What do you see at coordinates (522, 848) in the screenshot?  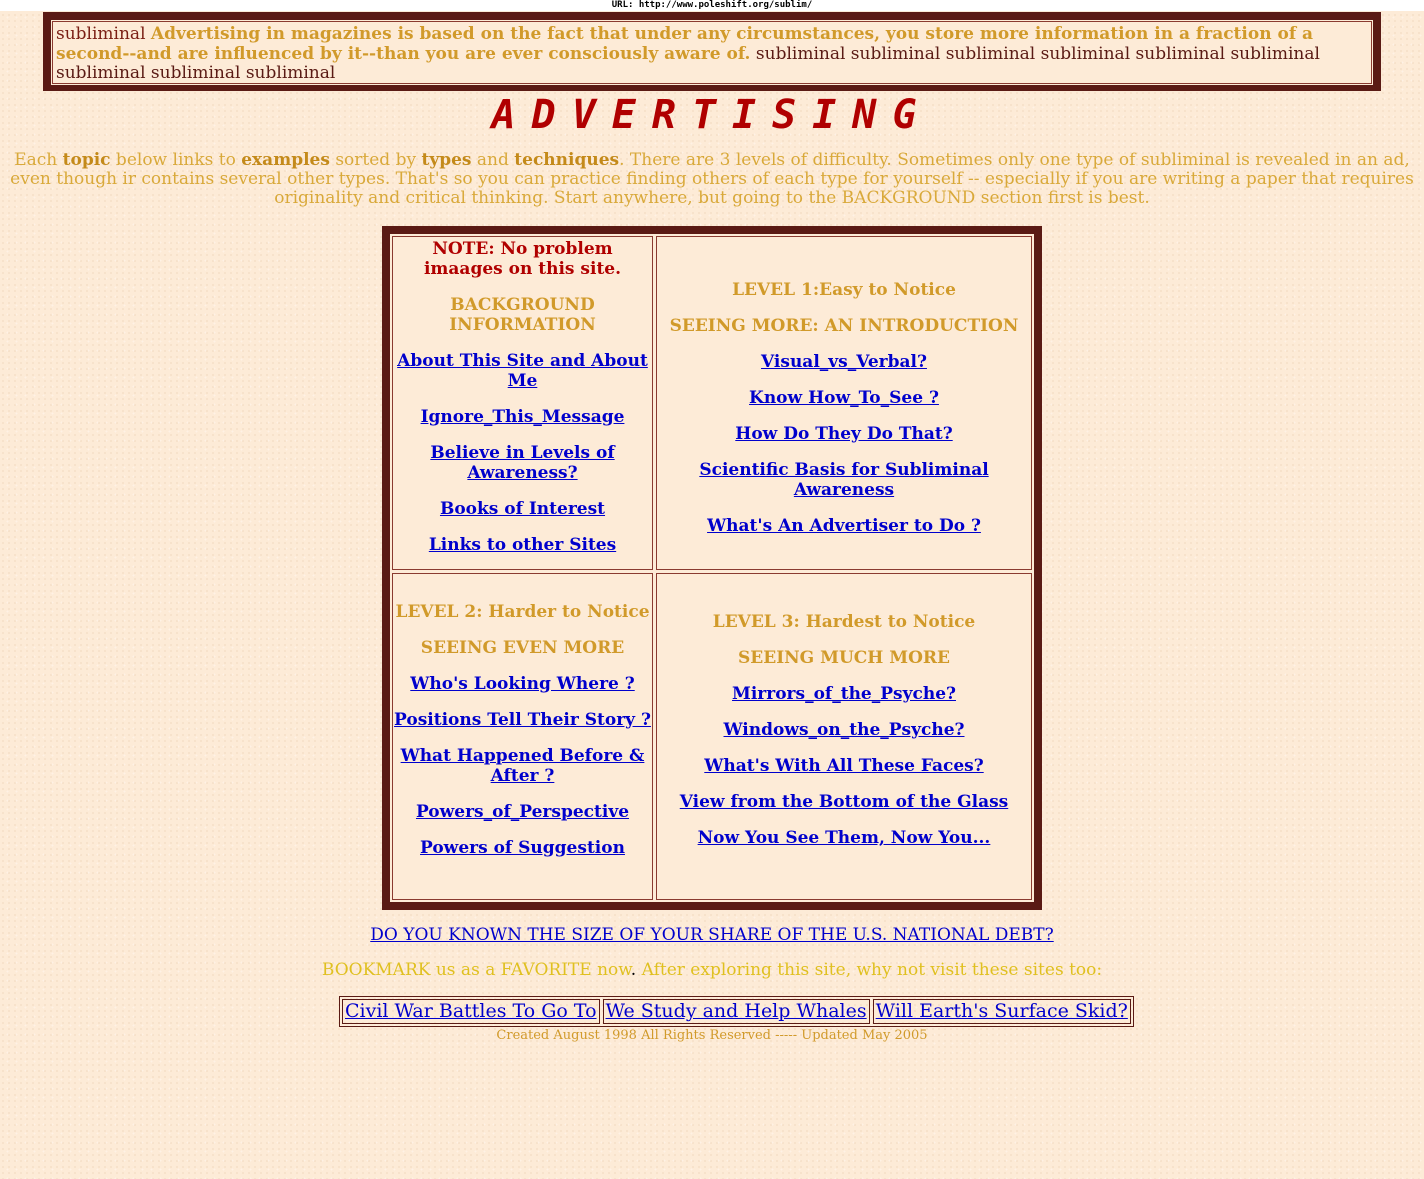 I see `link-suggestion: Powers of Suggestion` at bounding box center [522, 848].